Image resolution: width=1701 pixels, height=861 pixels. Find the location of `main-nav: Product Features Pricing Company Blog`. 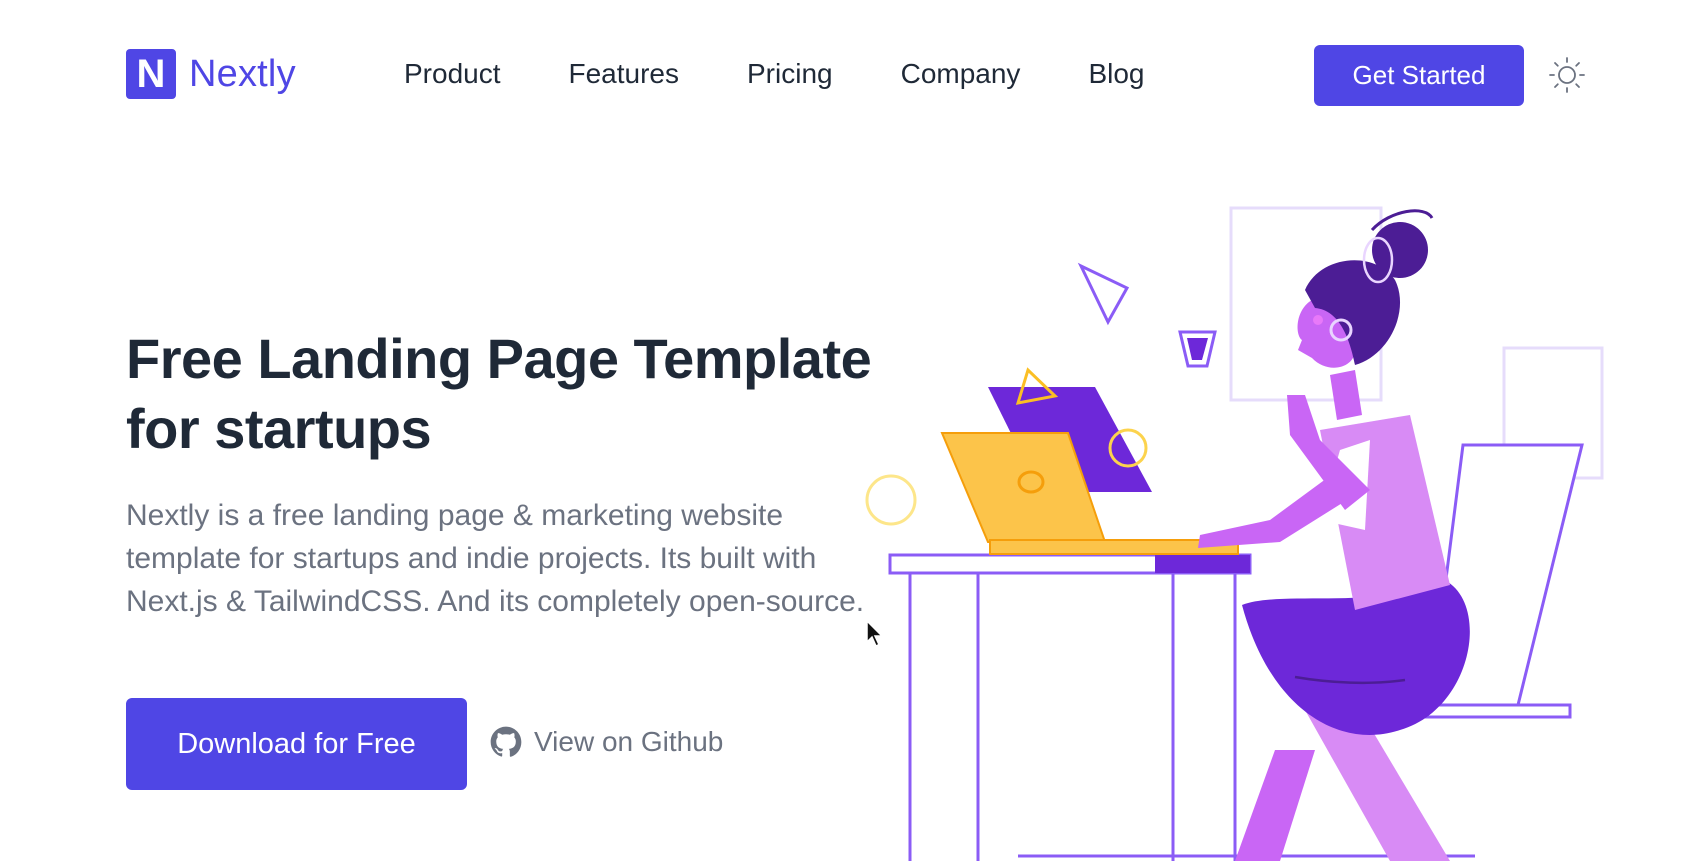

main-nav: Product Features Pricing Company Blog is located at coordinates (774, 74).